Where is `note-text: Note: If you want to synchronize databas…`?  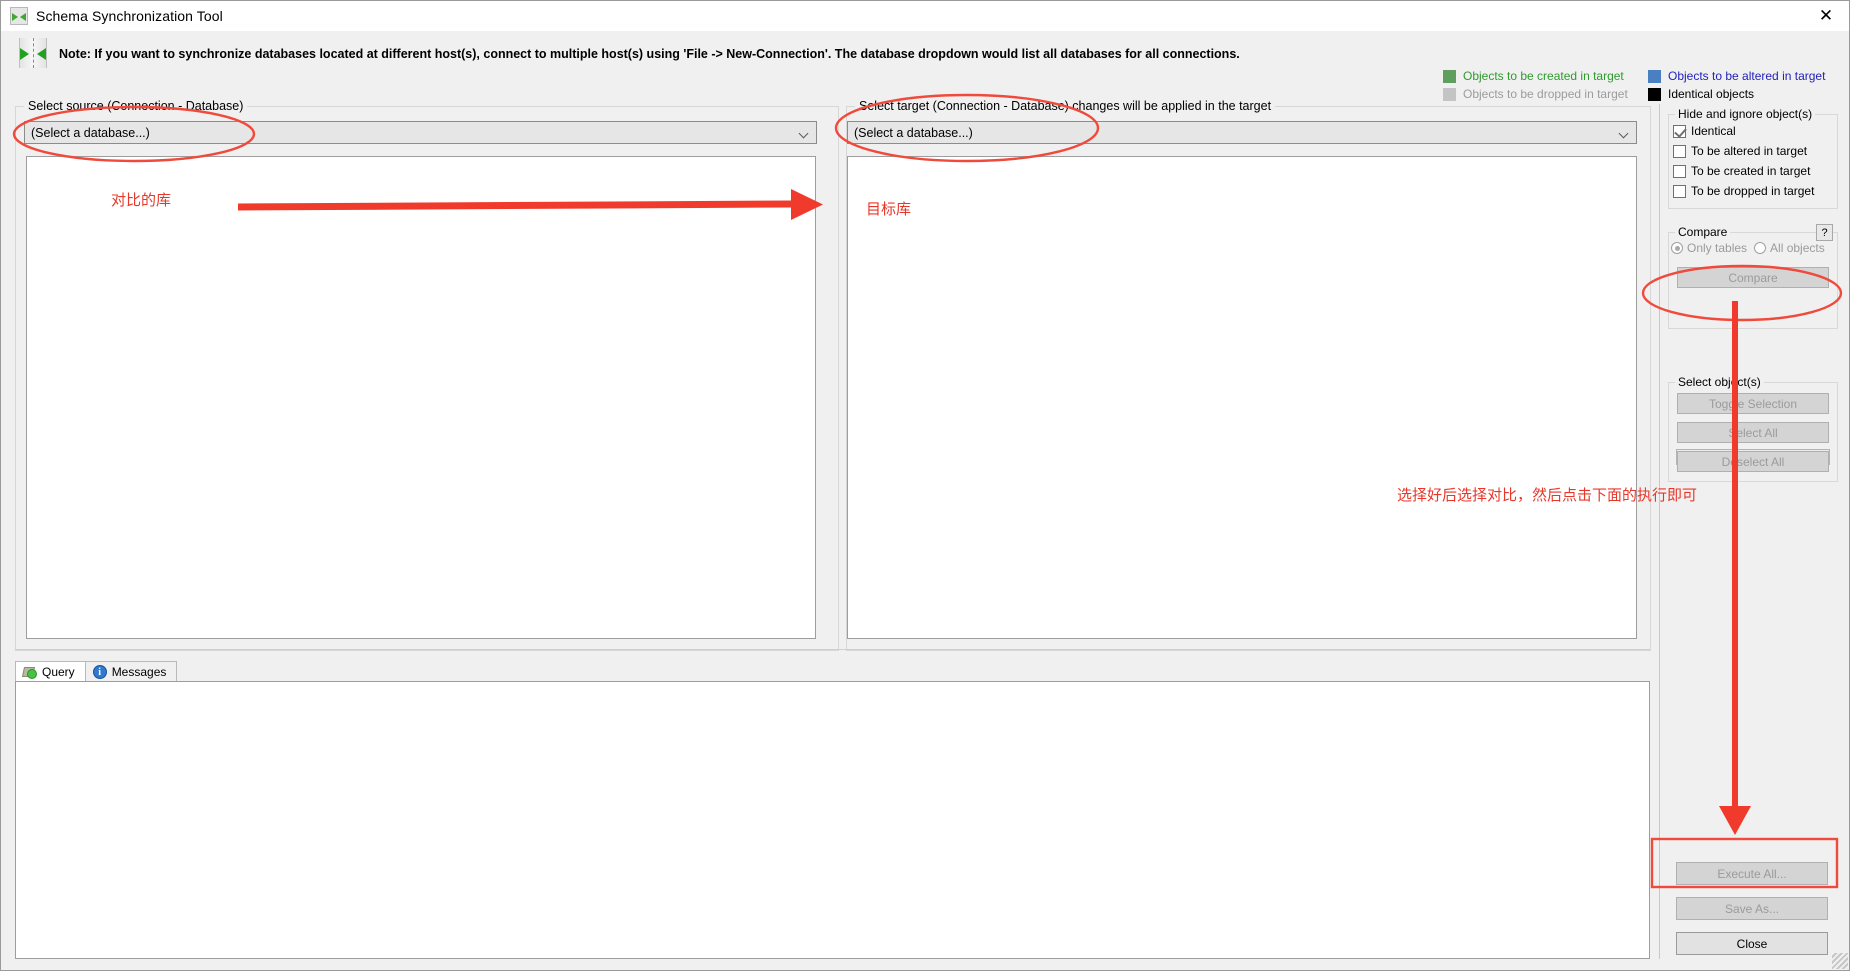
note-text: Note: If you want to synchronize databas… is located at coordinates (649, 54).